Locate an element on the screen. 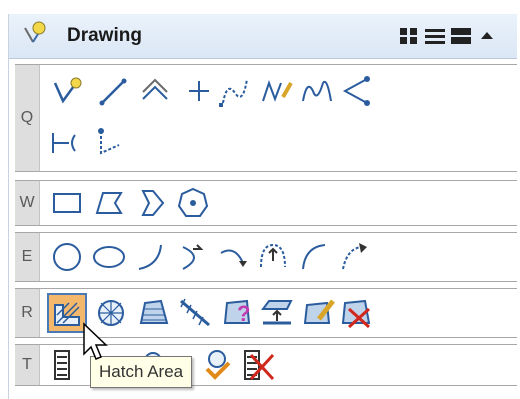 This screenshot has height=399, width=520. place-circle-tool is located at coordinates (67, 257).